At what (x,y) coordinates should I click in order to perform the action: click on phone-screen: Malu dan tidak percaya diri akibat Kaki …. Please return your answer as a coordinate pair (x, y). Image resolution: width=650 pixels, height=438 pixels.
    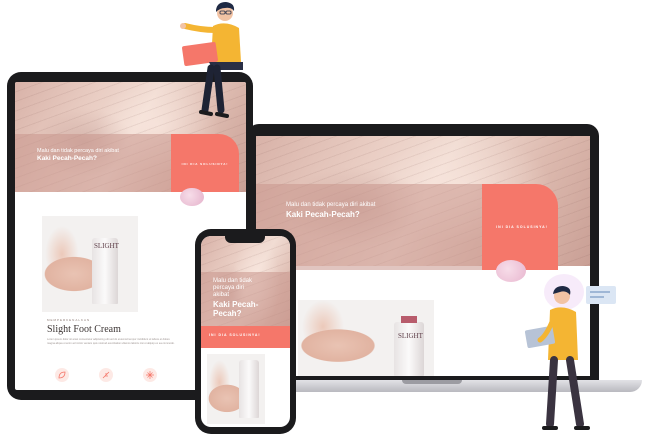
    Looking at the image, I should click on (245, 331).